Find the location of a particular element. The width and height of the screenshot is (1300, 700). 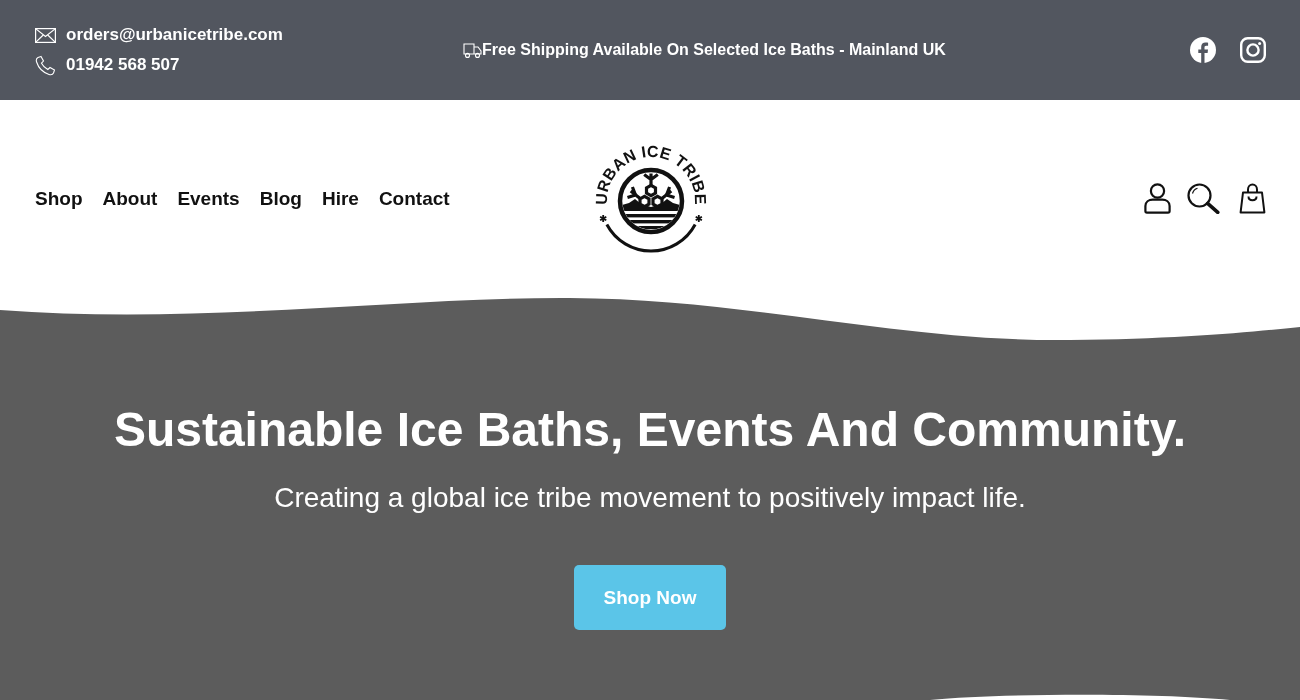

hero-subtitle: Creating a global ice tribe movement to positively impact life. is located at coordinates (650, 498).